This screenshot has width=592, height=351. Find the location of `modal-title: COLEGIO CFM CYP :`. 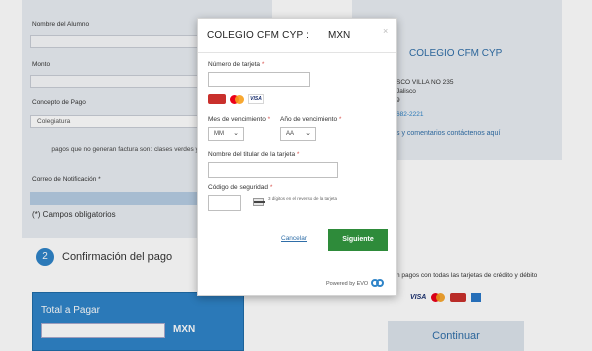

modal-title: COLEGIO CFM CYP : is located at coordinates (258, 35).